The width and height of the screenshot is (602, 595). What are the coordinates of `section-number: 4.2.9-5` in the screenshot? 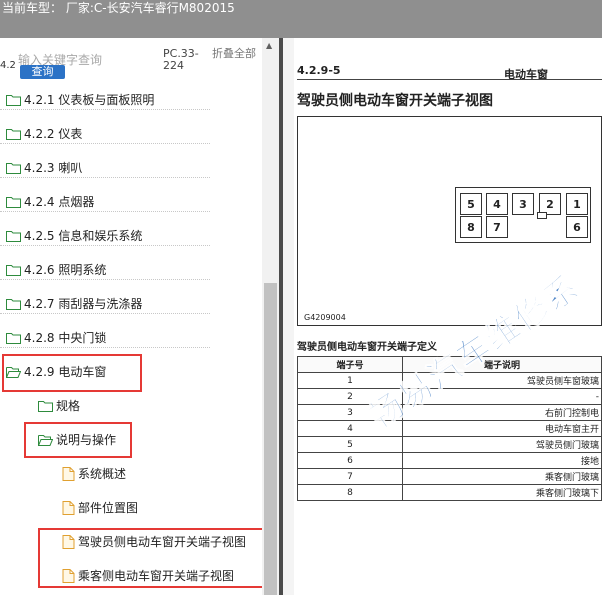 It's located at (319, 70).